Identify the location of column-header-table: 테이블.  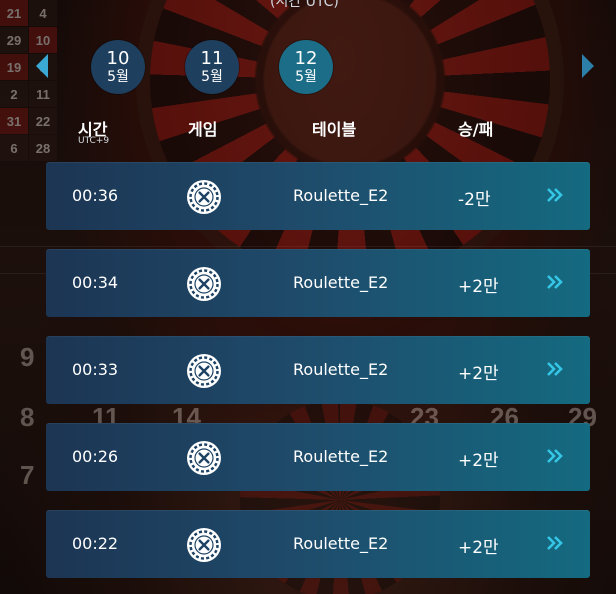
(334, 129).